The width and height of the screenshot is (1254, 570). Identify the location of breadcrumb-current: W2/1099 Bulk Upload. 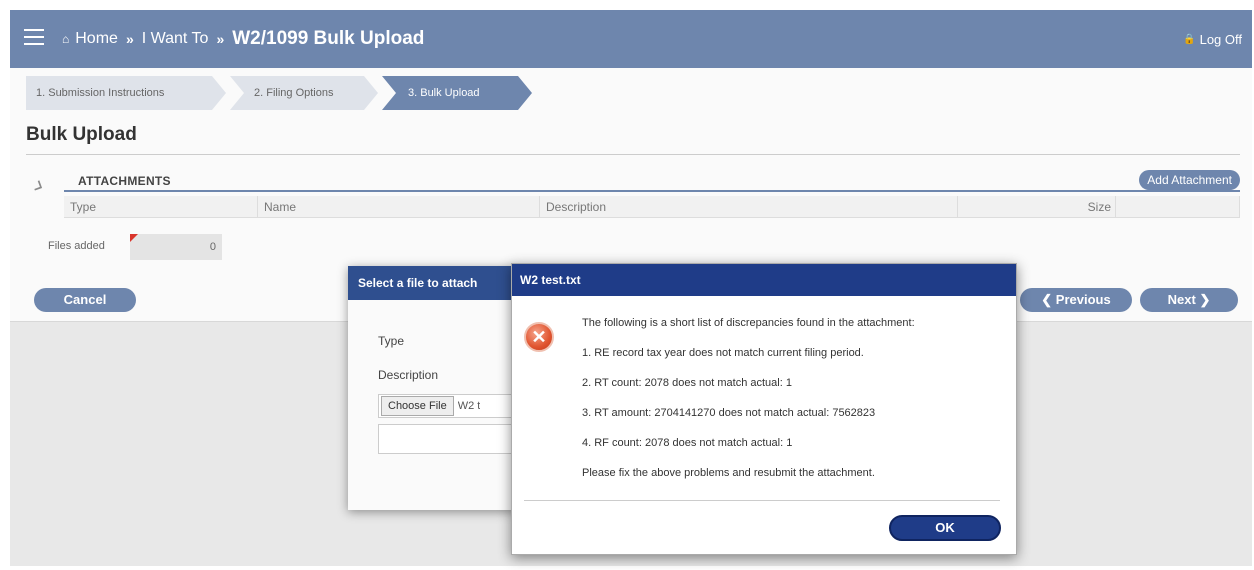
(328, 38).